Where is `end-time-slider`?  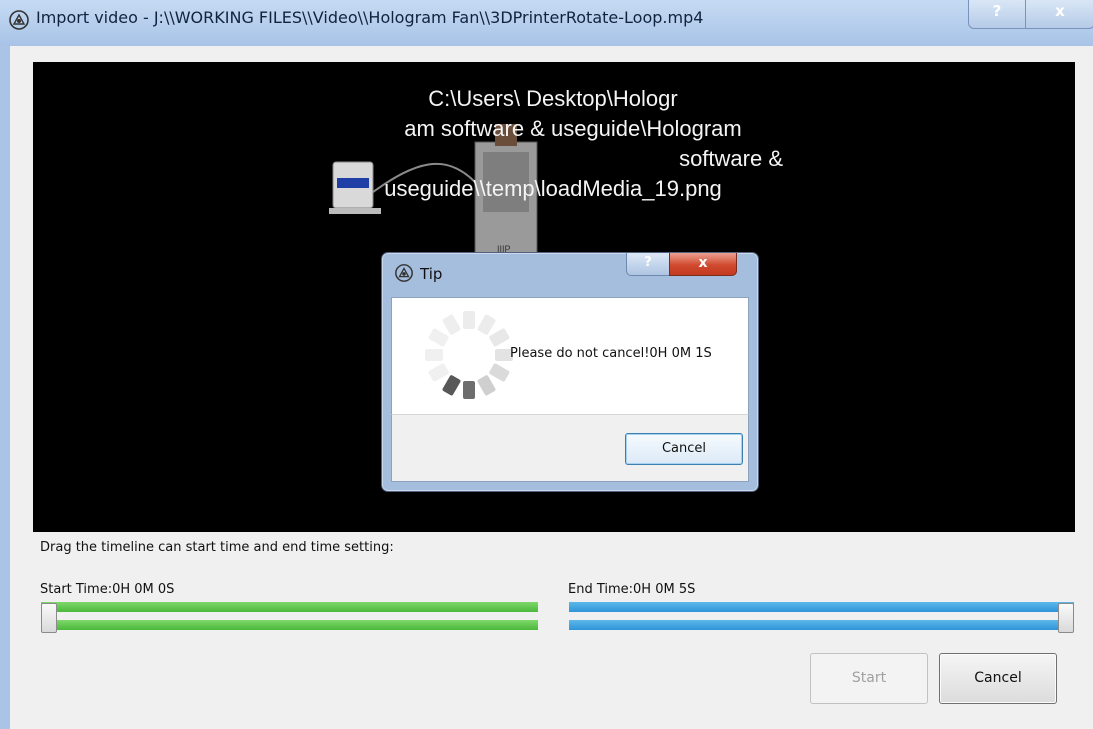
end-time-slider is located at coordinates (821, 617).